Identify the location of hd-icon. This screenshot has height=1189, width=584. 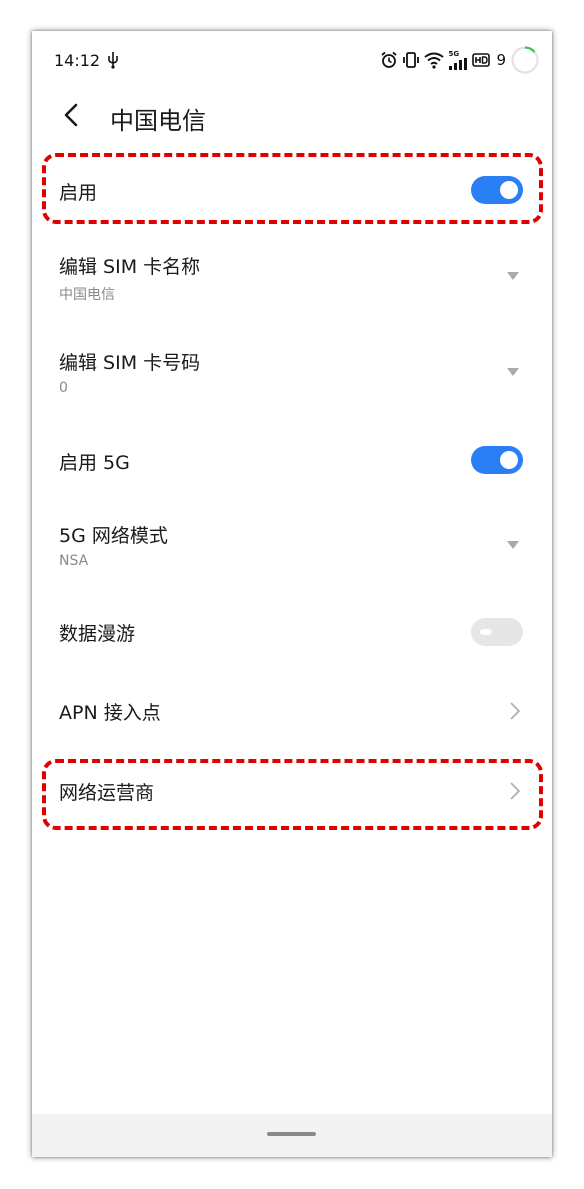
(481, 60).